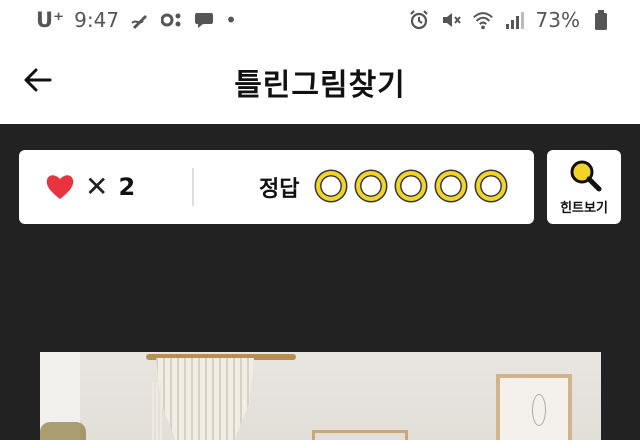 The image size is (640, 440). Describe the element at coordinates (205, 399) in the screenshot. I see `macrame-hanging` at that location.